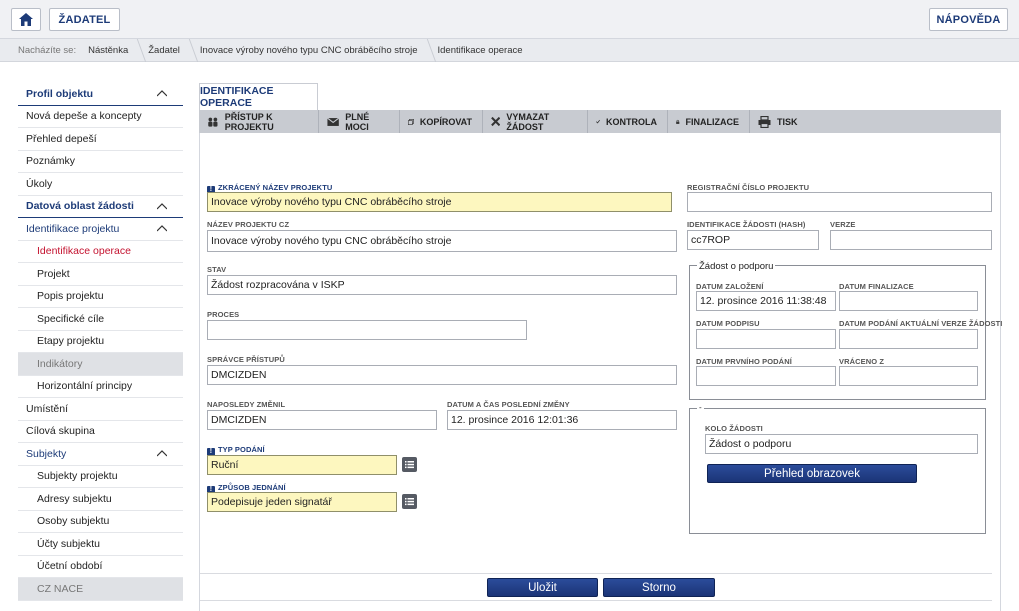 The height and width of the screenshot is (611, 1019). I want to click on signed-date-label: DATUM PODPISU, so click(728, 323).